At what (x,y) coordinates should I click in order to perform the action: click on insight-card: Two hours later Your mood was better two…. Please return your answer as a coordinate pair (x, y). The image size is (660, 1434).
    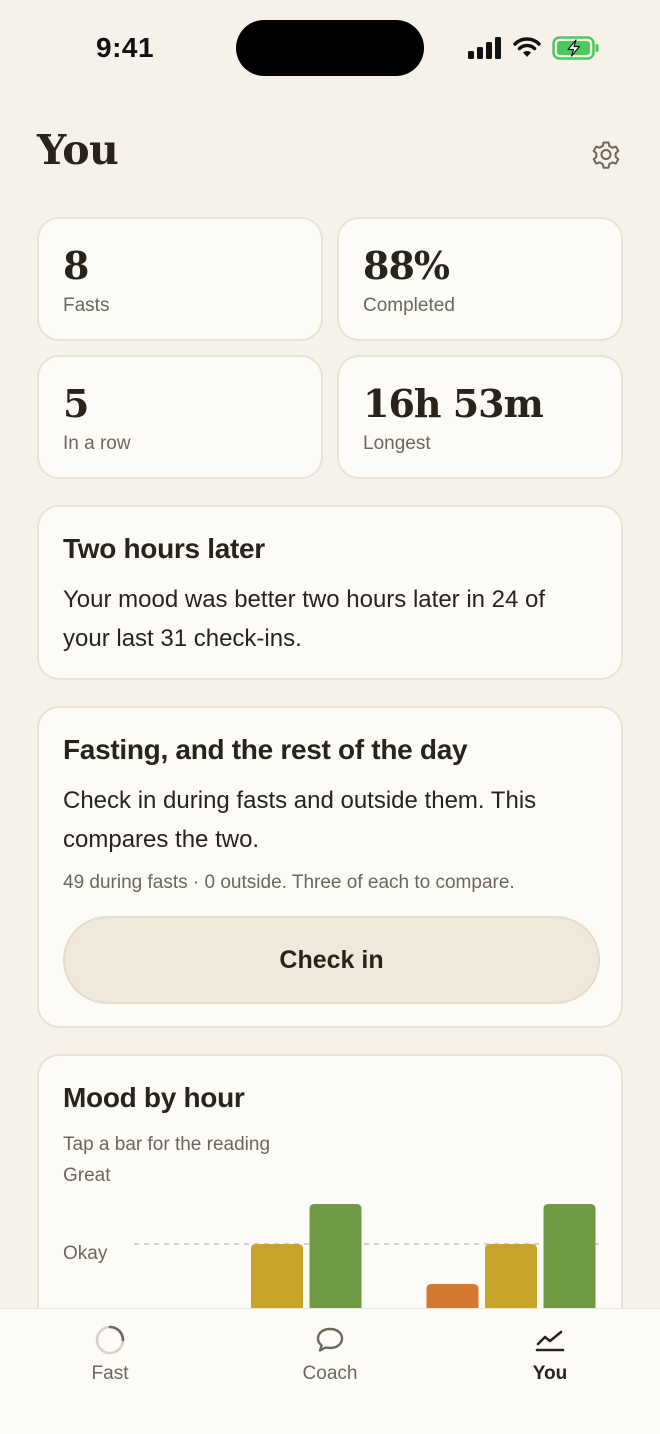
    Looking at the image, I should click on (330, 592).